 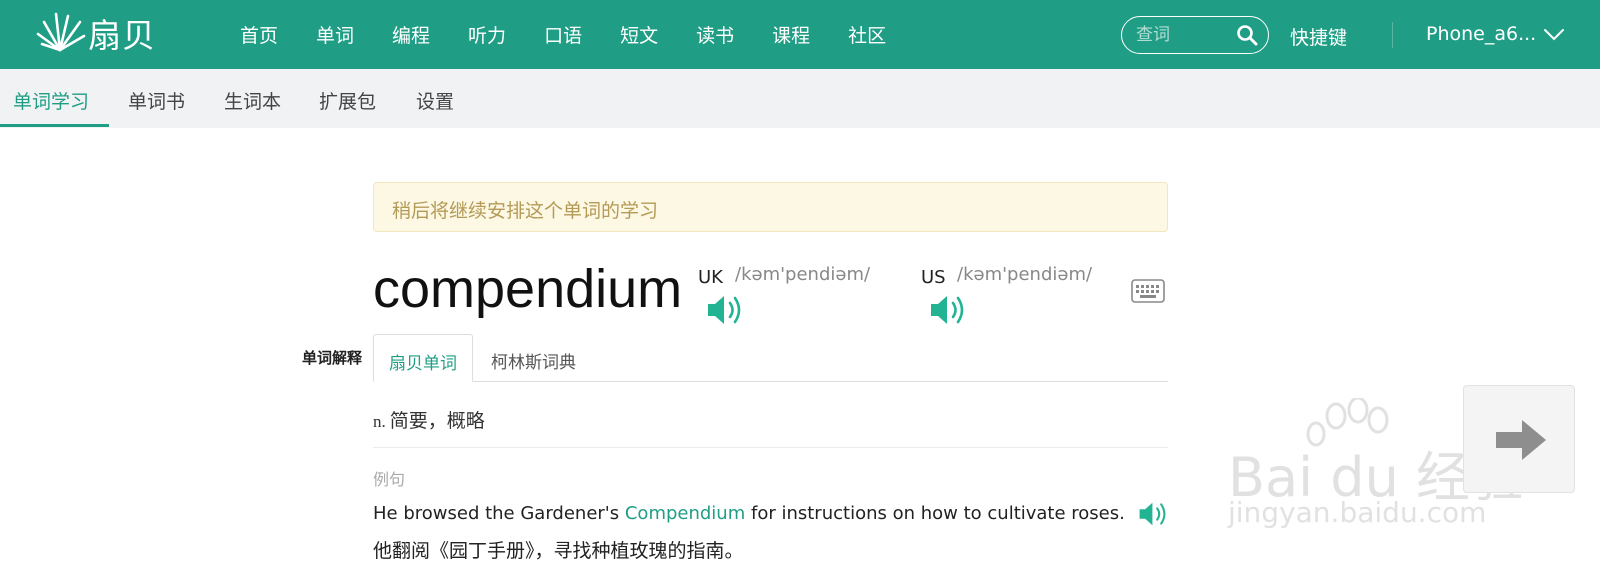 What do you see at coordinates (770, 447) in the screenshot?
I see `section-divider` at bounding box center [770, 447].